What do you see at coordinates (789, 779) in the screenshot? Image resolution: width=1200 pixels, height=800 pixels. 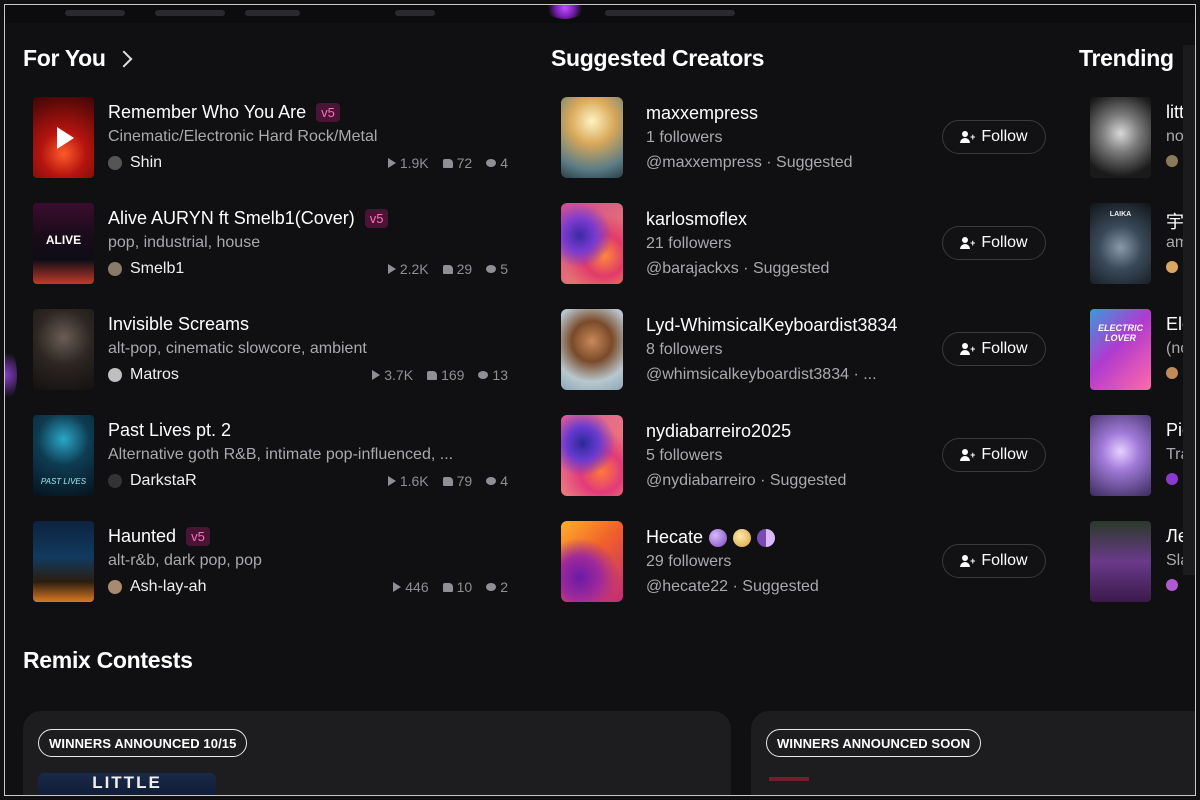 I see `contest-cover` at bounding box center [789, 779].